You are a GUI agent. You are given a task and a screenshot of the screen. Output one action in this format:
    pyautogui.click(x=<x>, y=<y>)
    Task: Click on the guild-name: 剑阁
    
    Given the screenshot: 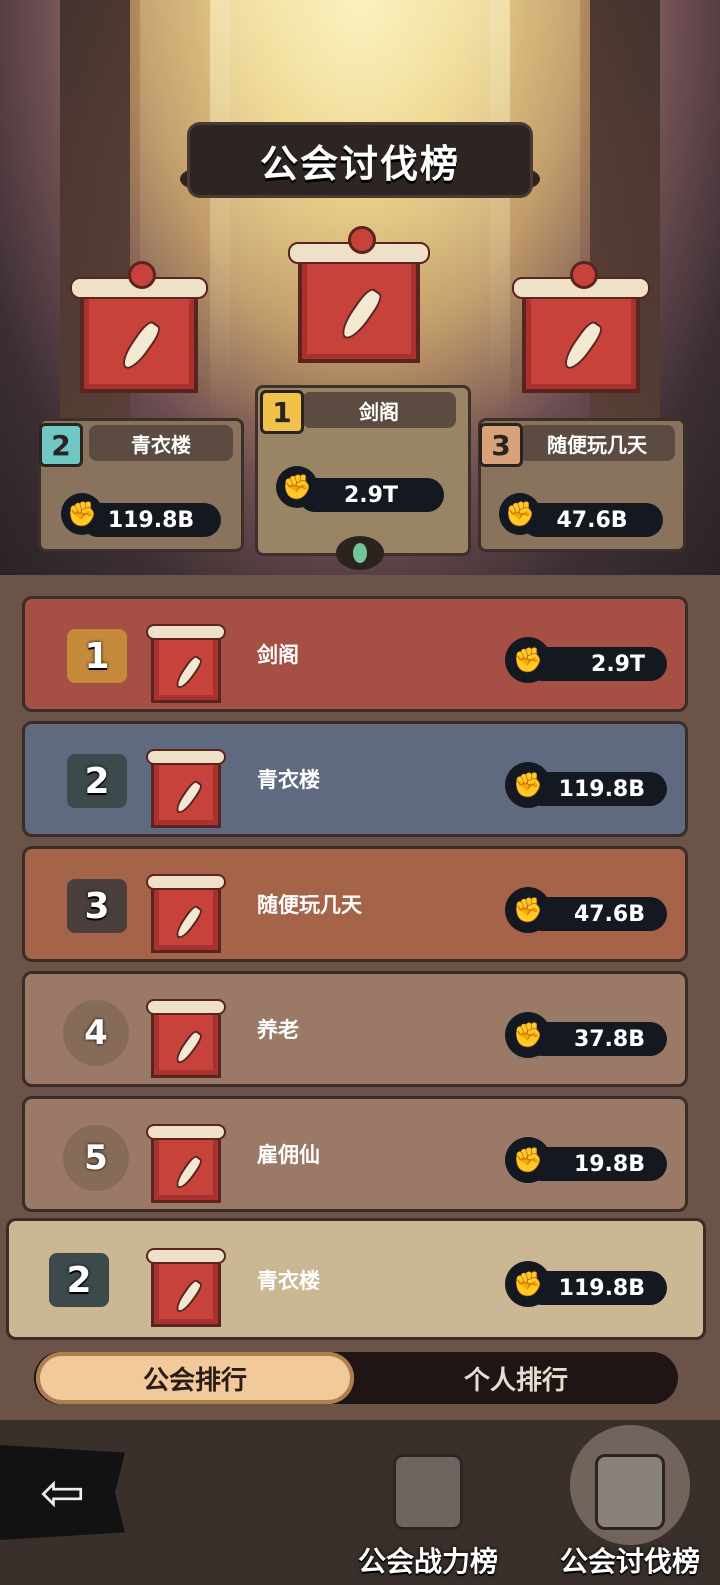 What is the action you would take?
    pyautogui.click(x=278, y=655)
    